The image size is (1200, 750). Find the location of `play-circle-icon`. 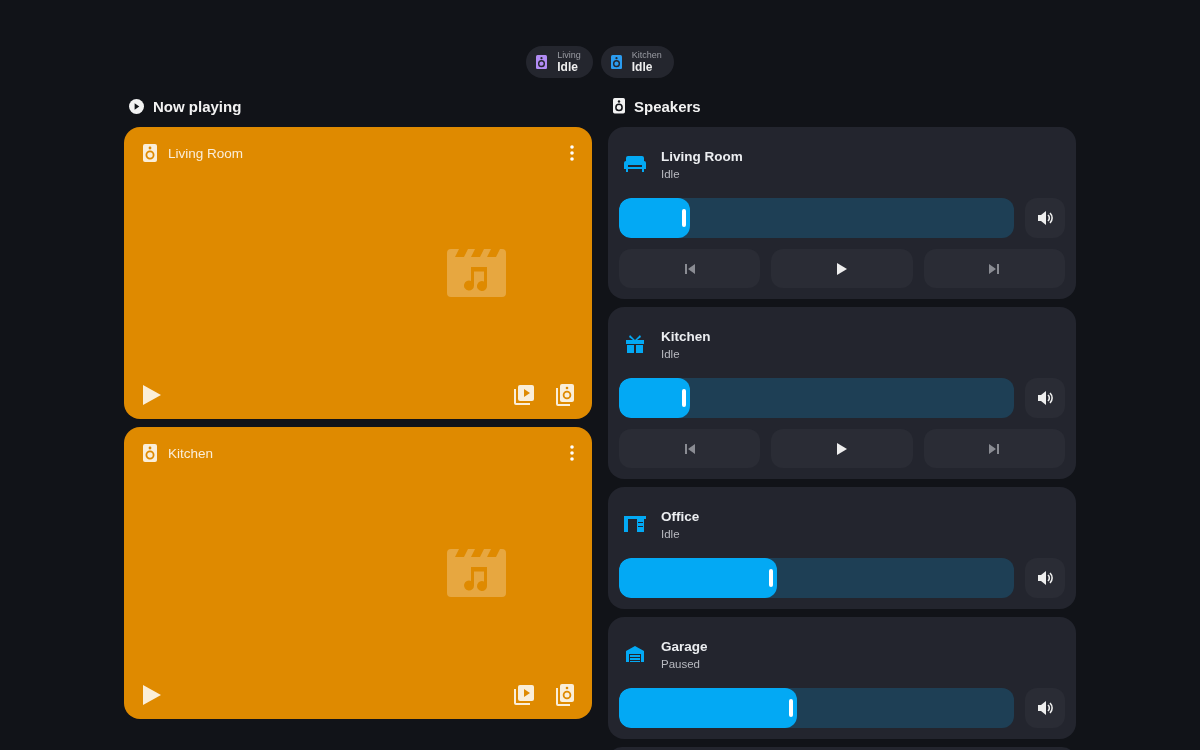

play-circle-icon is located at coordinates (136, 106).